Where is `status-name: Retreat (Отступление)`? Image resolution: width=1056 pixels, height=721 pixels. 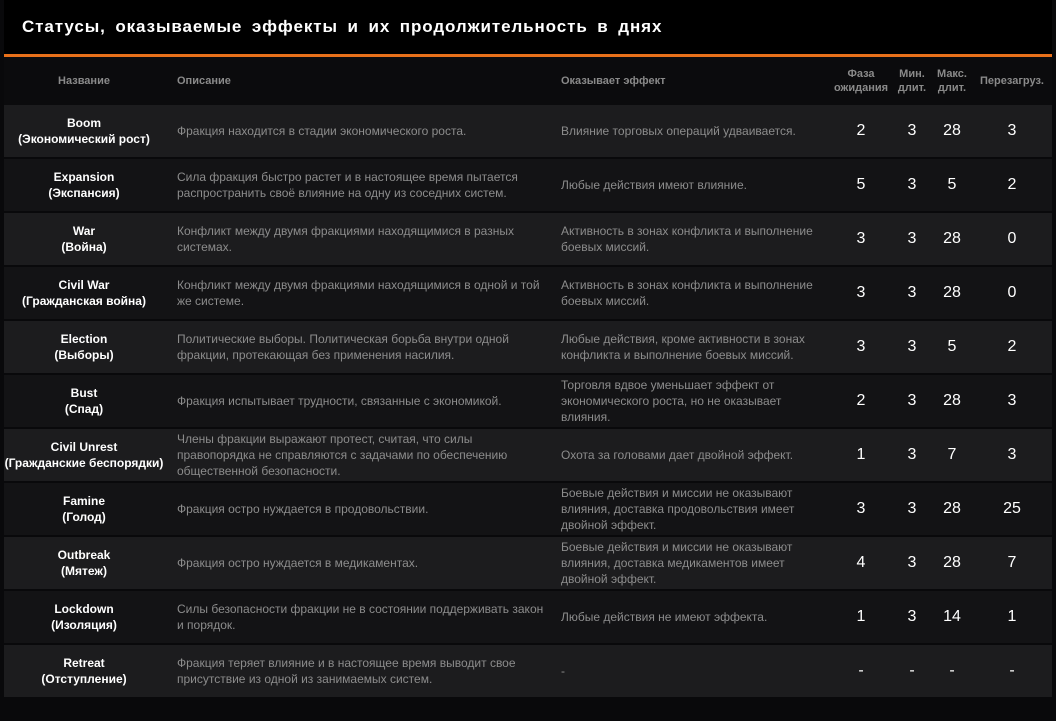 status-name: Retreat (Отступление) is located at coordinates (83, 671).